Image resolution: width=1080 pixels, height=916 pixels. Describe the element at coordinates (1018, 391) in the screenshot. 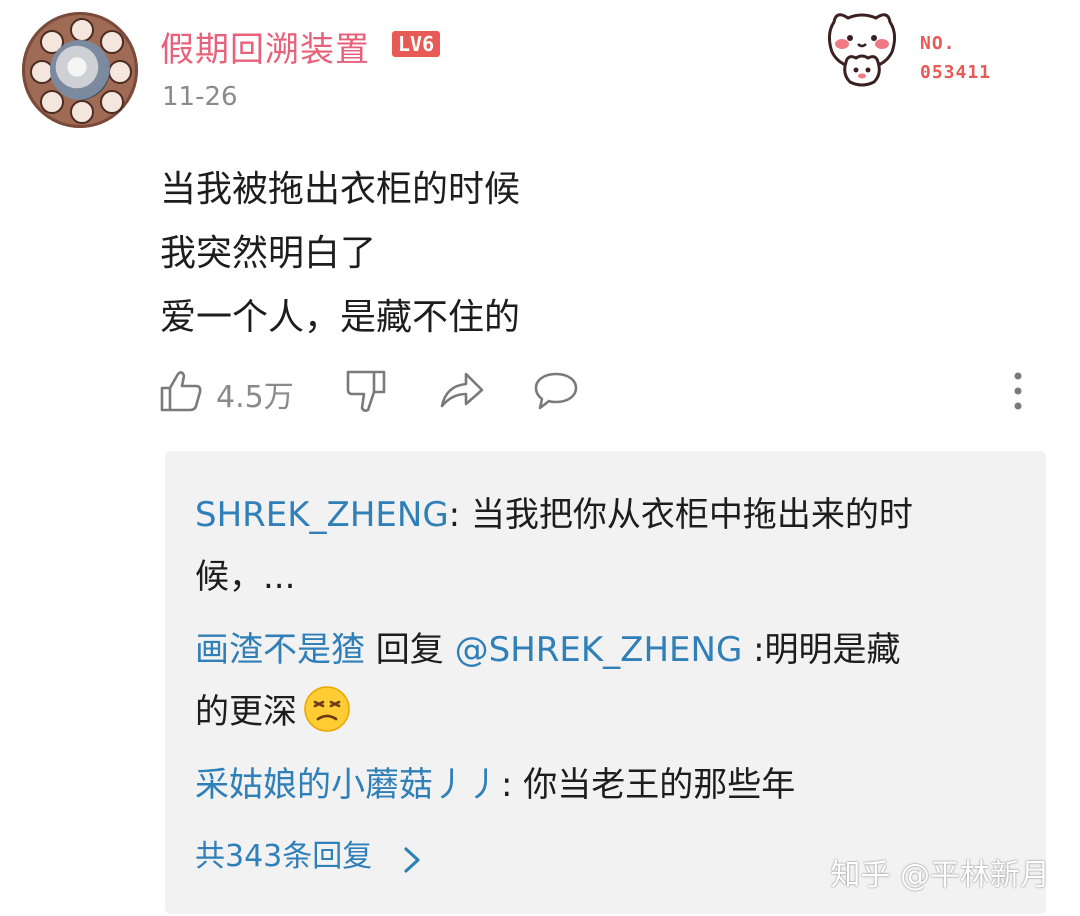

I see `more-options-icon` at that location.